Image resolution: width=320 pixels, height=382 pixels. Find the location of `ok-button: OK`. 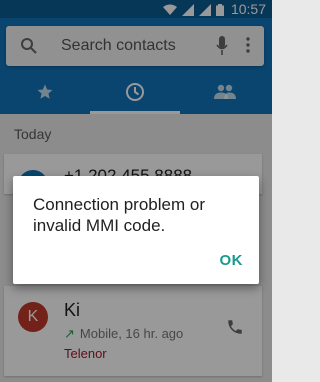

ok-button: OK is located at coordinates (232, 260).